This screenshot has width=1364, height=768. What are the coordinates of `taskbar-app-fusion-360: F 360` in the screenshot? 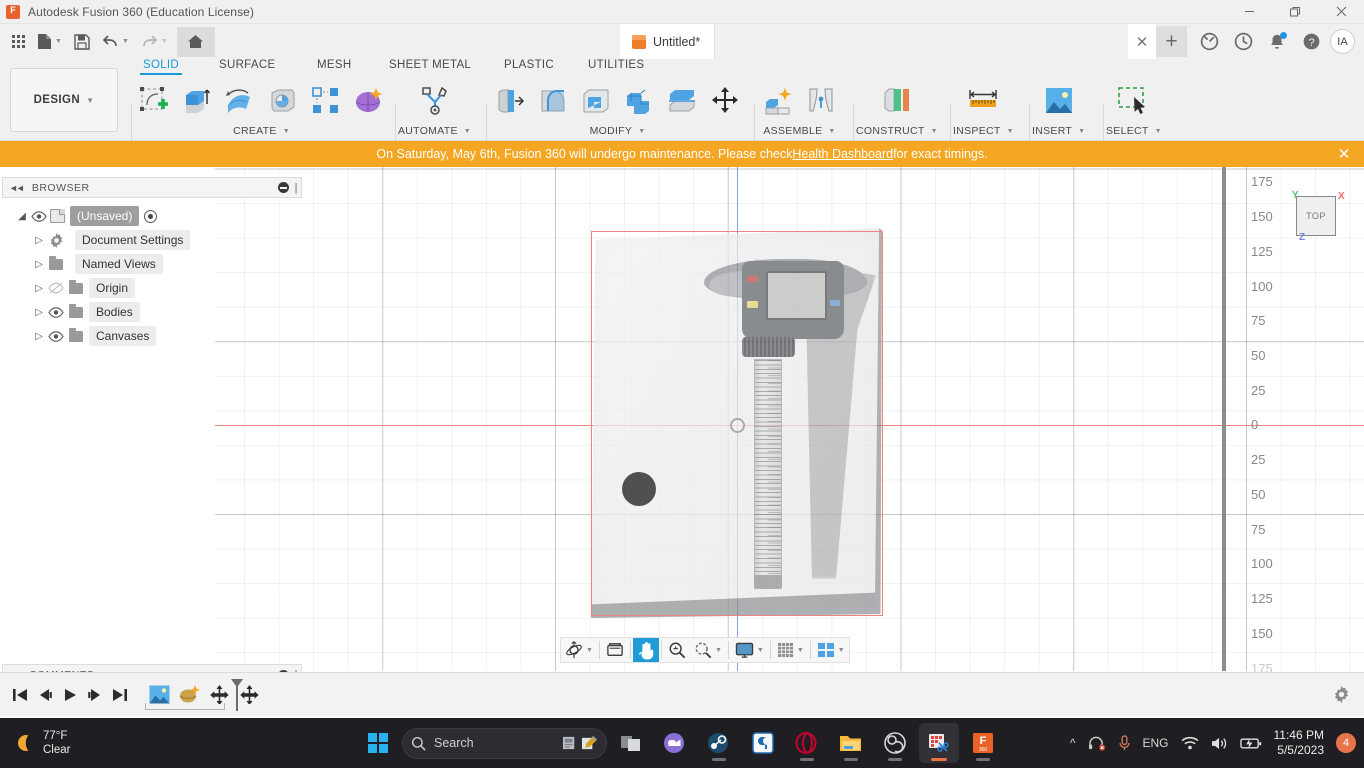 It's located at (983, 743).